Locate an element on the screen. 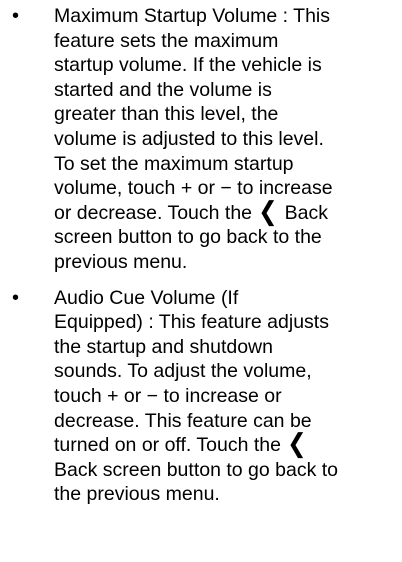 Image resolution: width=402 pixels, height=562 pixels. text-segment: turned on or off. Touch the is located at coordinates (170, 445).